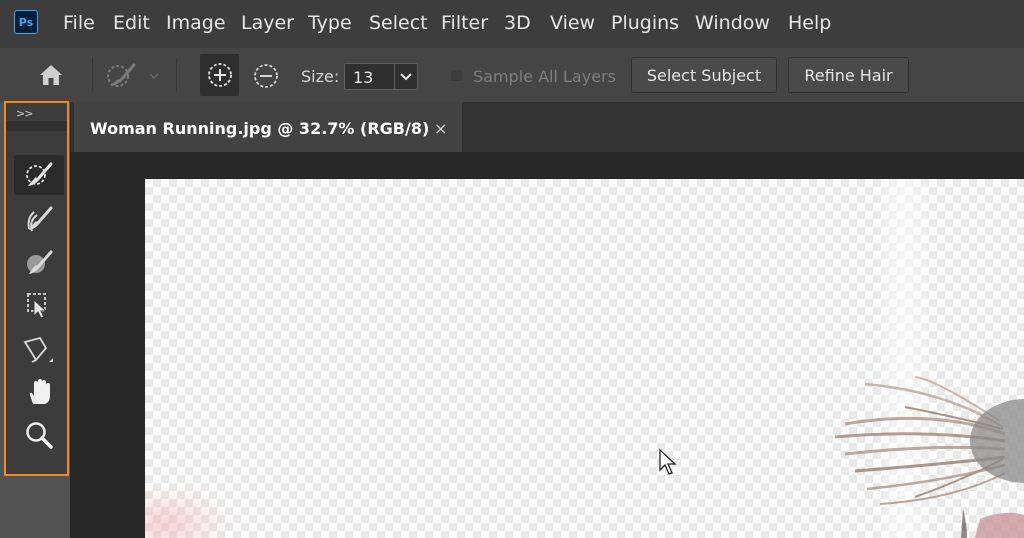  What do you see at coordinates (131, 23) in the screenshot?
I see `menu-edit: Edit` at bounding box center [131, 23].